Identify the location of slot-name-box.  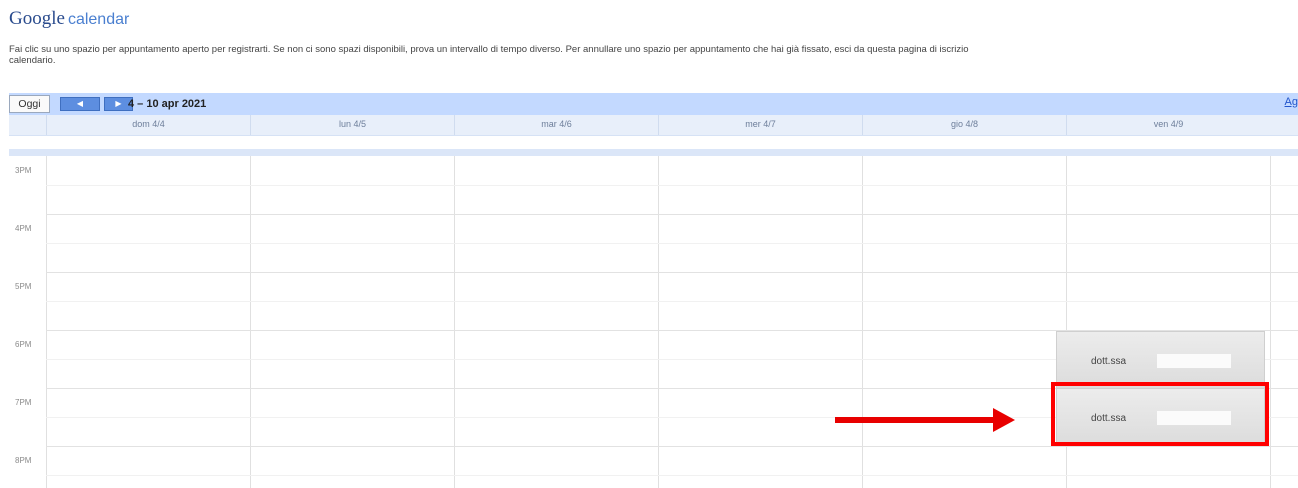
(1194, 361).